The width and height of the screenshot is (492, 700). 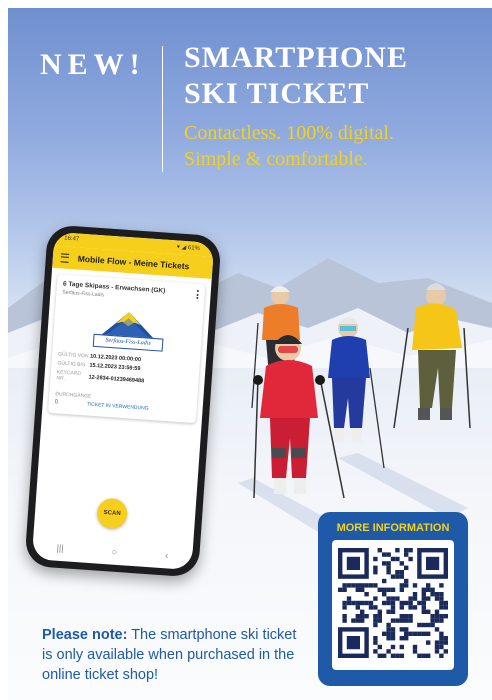 I want to click on more-information-box: MORE INFORMATION, so click(x=393, y=599).